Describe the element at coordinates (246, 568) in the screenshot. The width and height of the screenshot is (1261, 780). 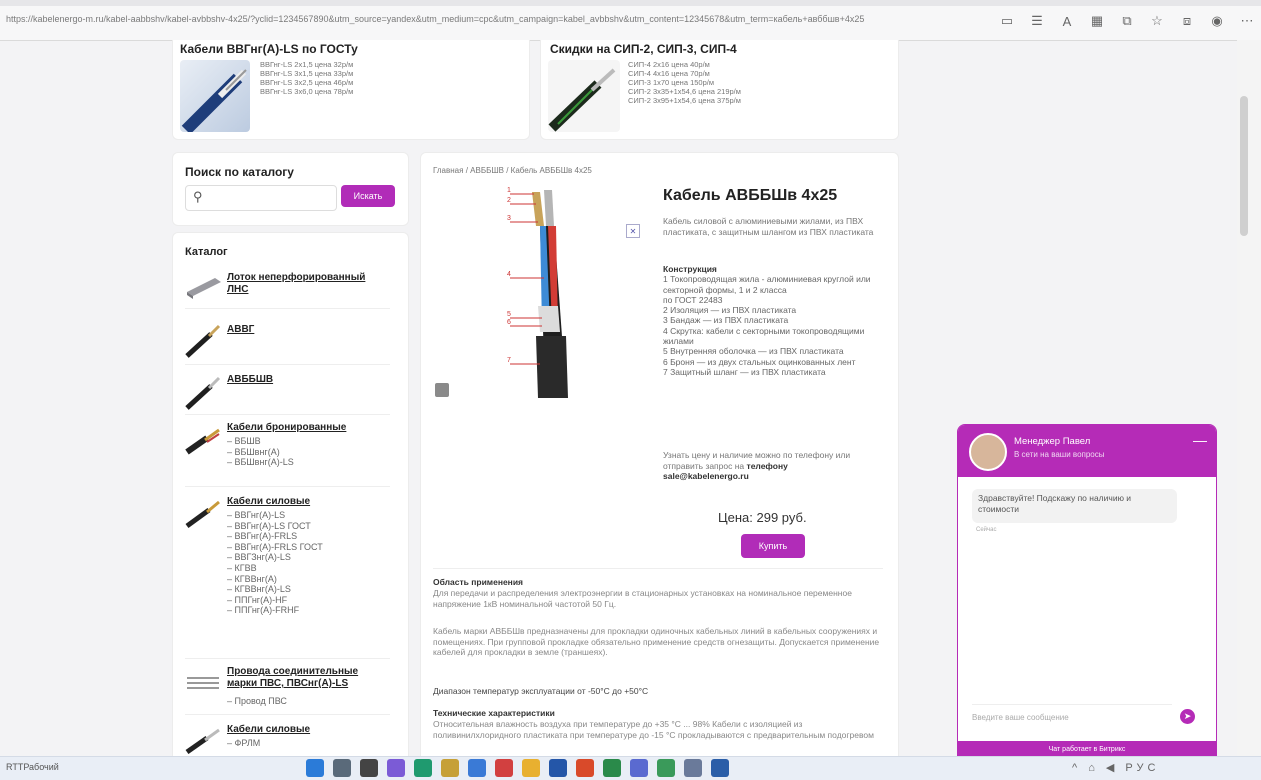
I see `catalog-subitem-label: КГВВ` at that location.